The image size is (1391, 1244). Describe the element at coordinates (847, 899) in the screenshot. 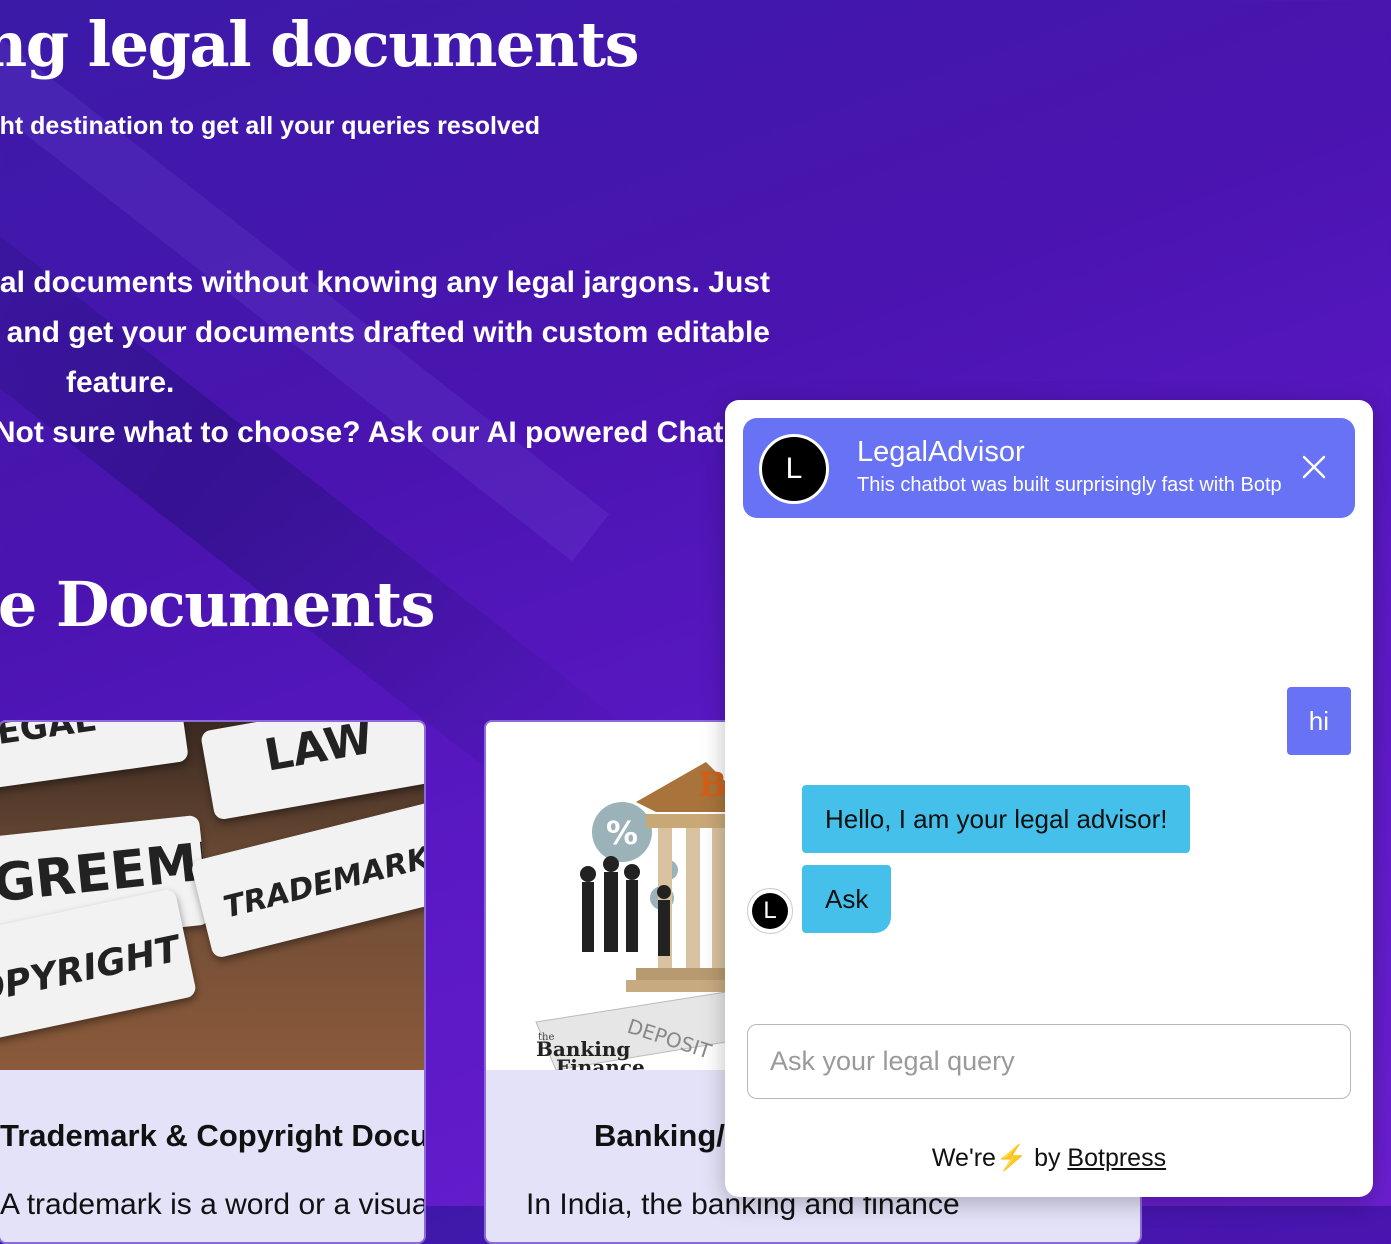

I see `bot-message: Ask` at that location.